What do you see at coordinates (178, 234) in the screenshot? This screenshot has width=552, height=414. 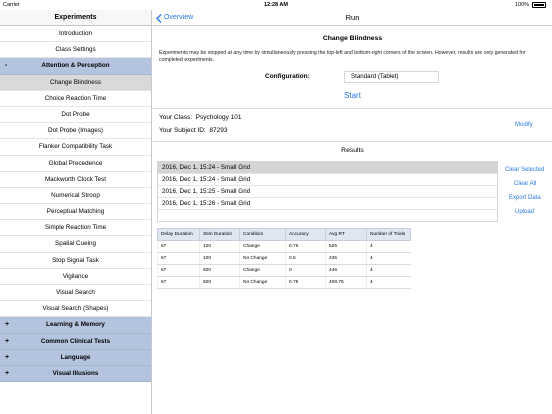 I see `column-header: Delay Duration` at bounding box center [178, 234].